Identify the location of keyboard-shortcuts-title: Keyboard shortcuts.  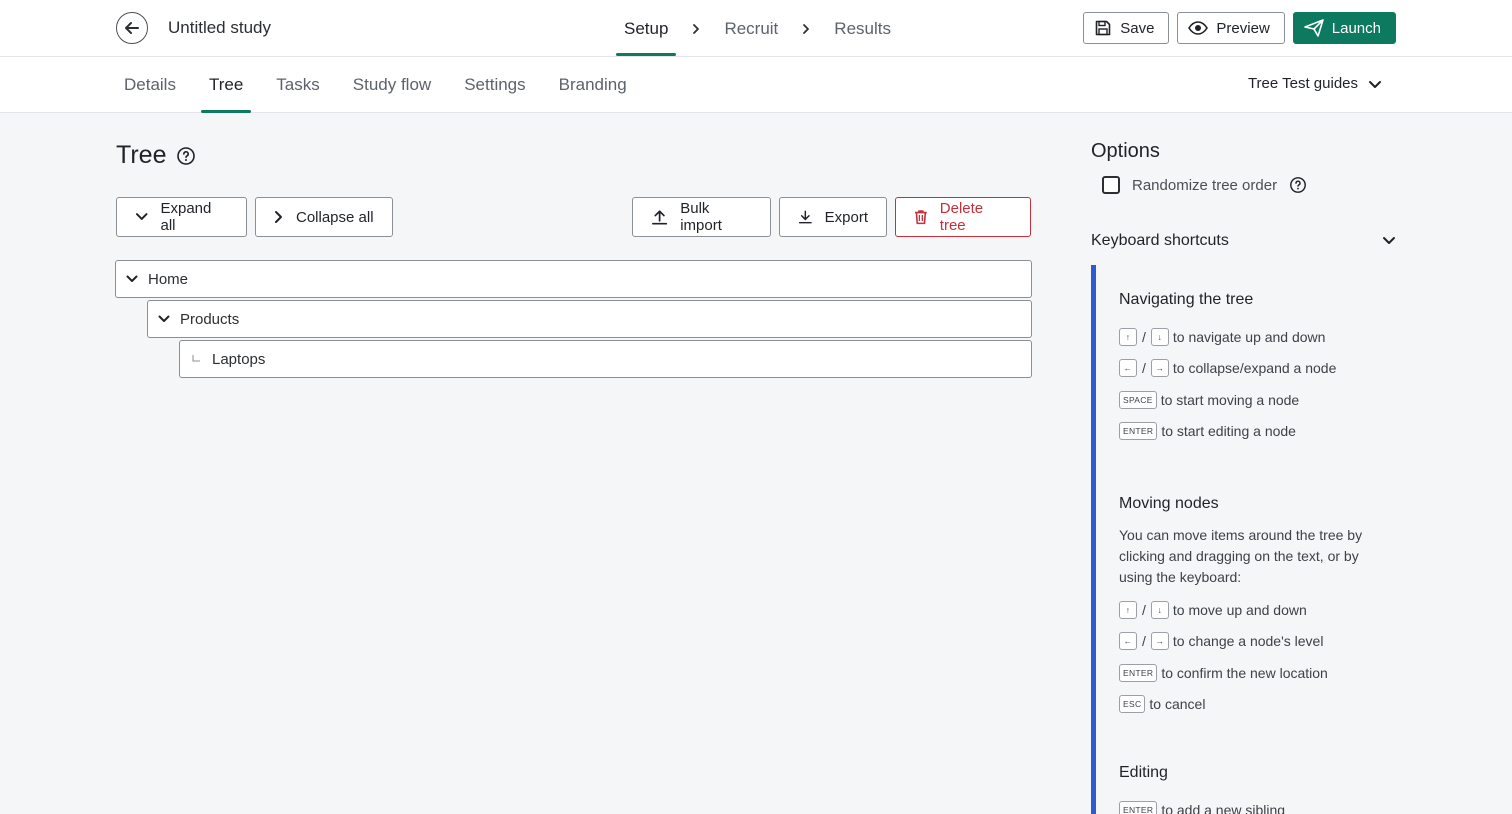
(1160, 240).